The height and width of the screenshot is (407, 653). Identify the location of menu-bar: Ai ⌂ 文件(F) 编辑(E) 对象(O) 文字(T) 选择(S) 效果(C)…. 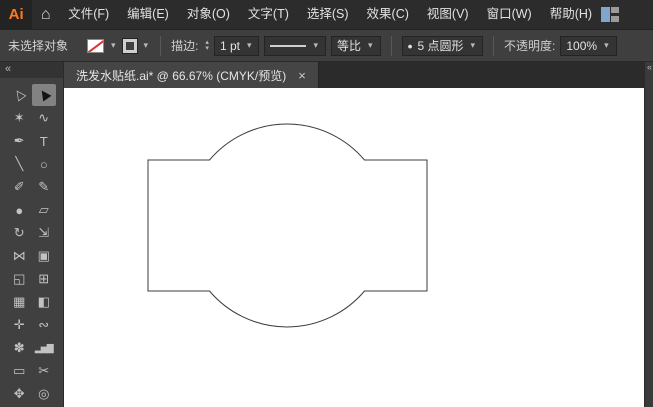
(326, 15).